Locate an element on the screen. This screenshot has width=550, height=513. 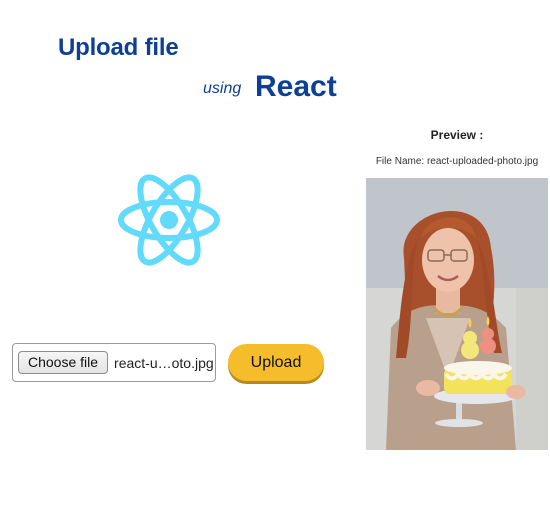
preview-heading: Preview : is located at coordinates (457, 135).